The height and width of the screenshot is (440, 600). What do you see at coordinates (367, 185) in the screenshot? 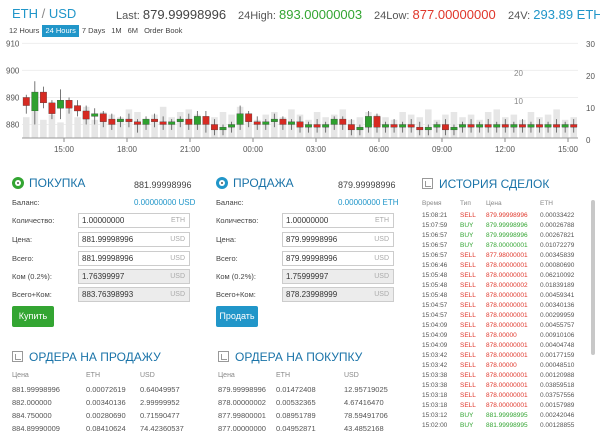
I see `sell-best-price: 879.99998996` at bounding box center [367, 185].